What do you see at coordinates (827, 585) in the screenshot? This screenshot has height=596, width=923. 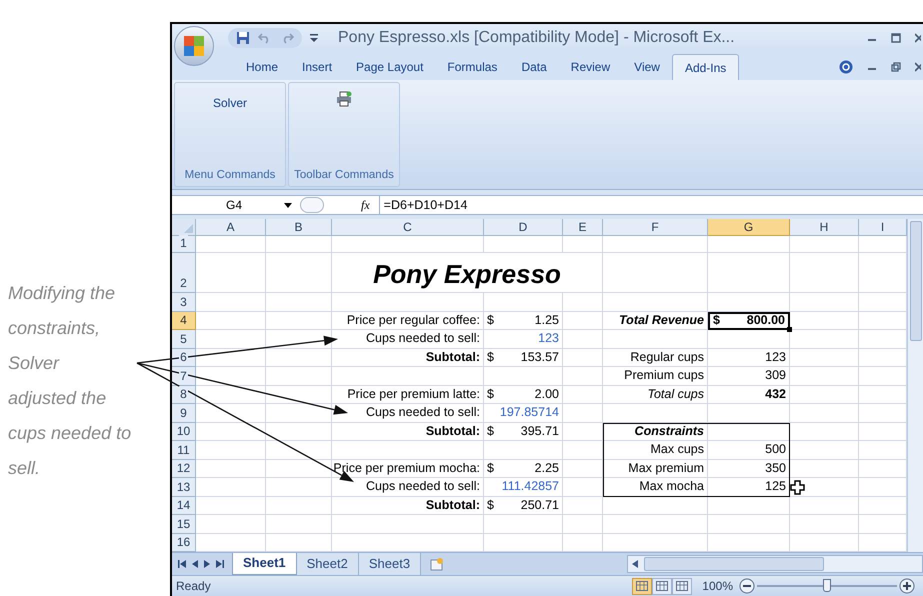 I see `zoom-slider-thumb` at bounding box center [827, 585].